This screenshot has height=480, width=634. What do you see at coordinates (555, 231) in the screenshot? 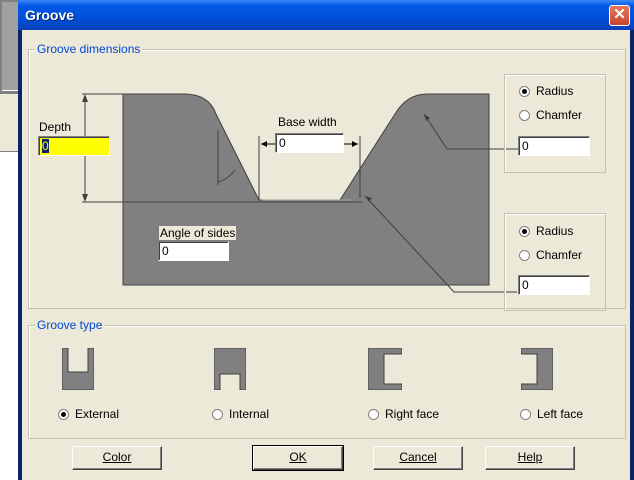
I see `bottom-radius-label: Radius` at bounding box center [555, 231].